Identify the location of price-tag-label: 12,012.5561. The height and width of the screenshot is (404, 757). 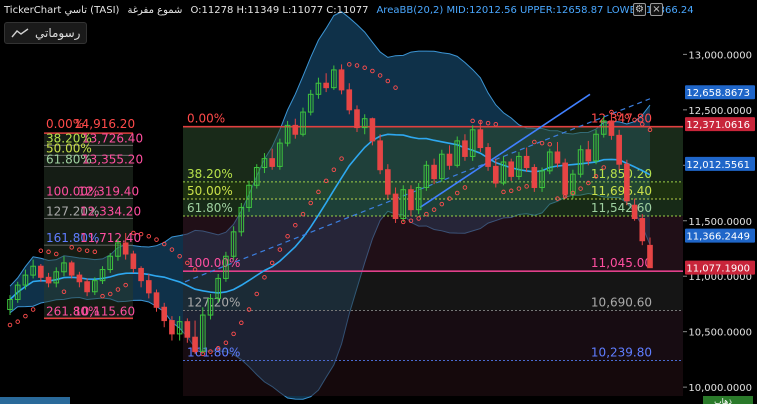
(718, 165).